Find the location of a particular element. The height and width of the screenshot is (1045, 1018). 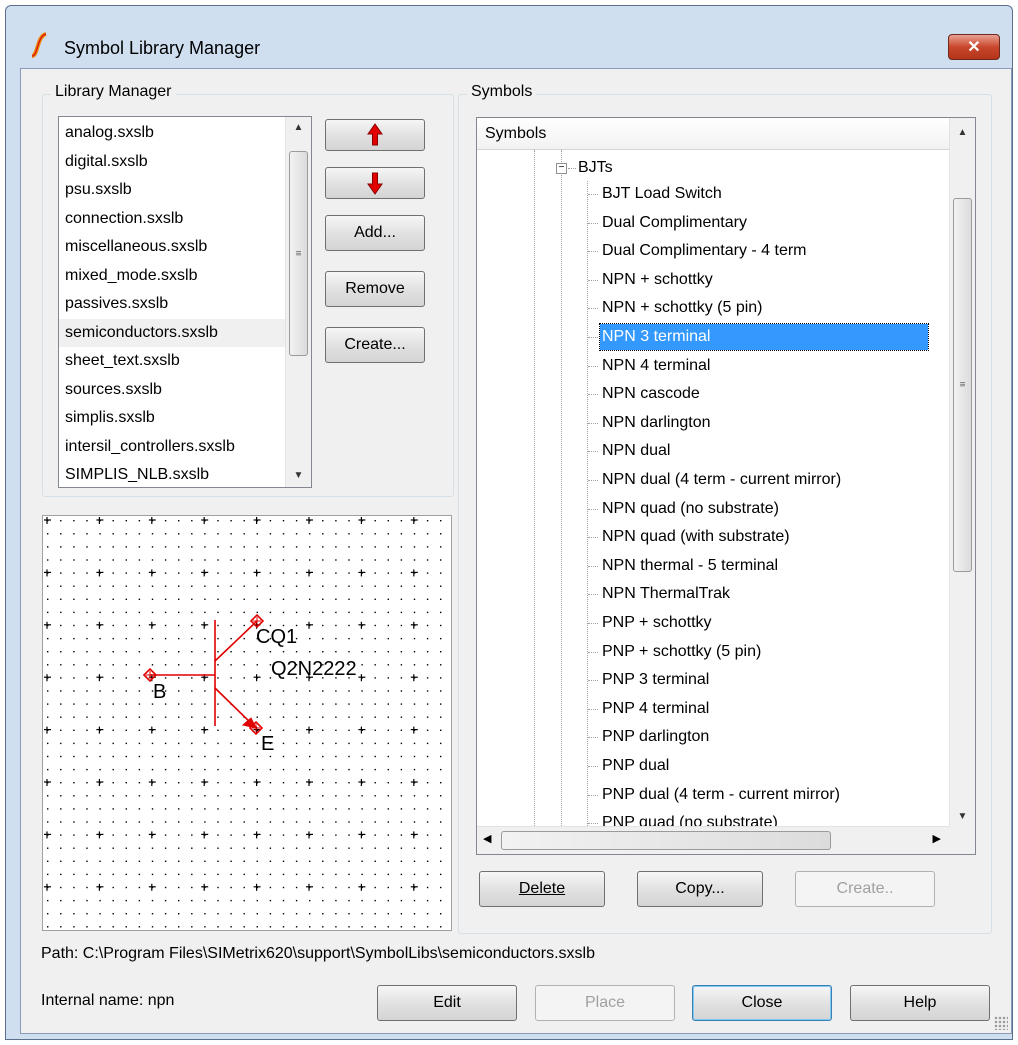

tree-item-symbol: NPN darlington is located at coordinates (656, 423).